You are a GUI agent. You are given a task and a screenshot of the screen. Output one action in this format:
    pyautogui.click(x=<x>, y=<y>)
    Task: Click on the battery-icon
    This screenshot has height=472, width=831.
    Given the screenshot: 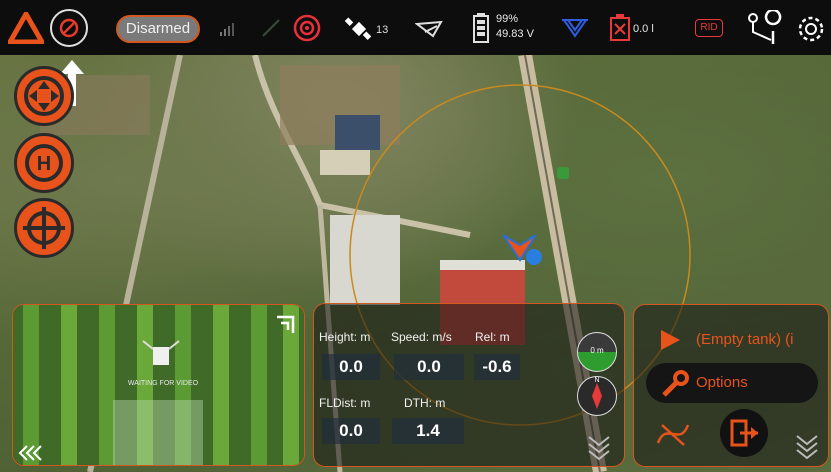 What is the action you would take?
    pyautogui.click(x=481, y=28)
    